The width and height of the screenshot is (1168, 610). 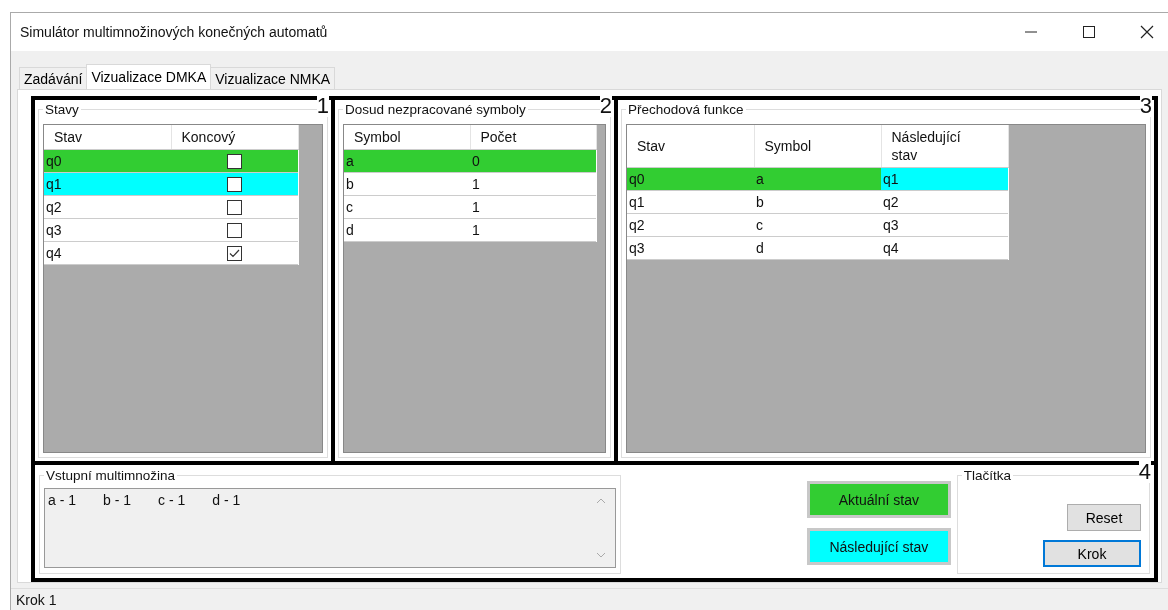 I want to click on group-title: Vstupní multimnožina, so click(x=111, y=475).